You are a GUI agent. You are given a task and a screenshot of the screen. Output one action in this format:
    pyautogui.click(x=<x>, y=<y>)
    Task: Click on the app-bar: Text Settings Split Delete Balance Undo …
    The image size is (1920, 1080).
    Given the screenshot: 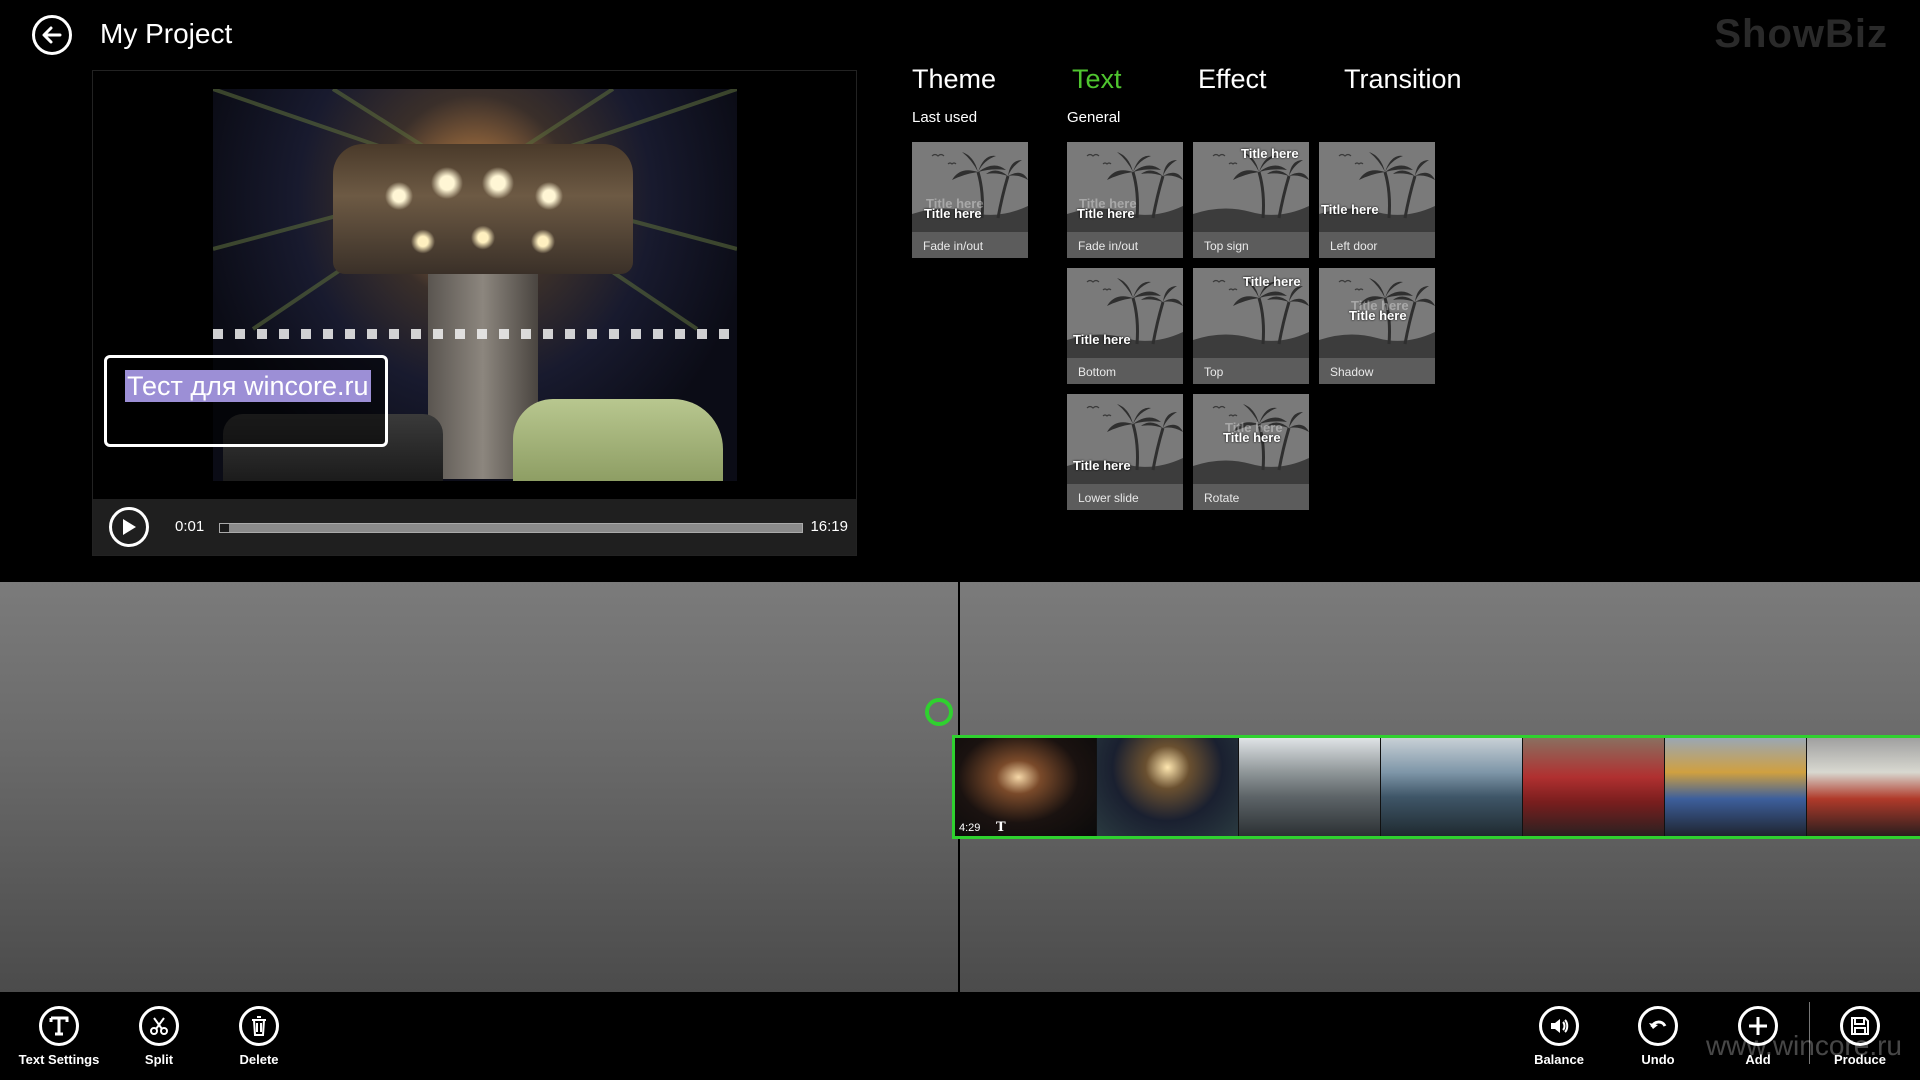 What is the action you would take?
    pyautogui.click(x=960, y=1036)
    